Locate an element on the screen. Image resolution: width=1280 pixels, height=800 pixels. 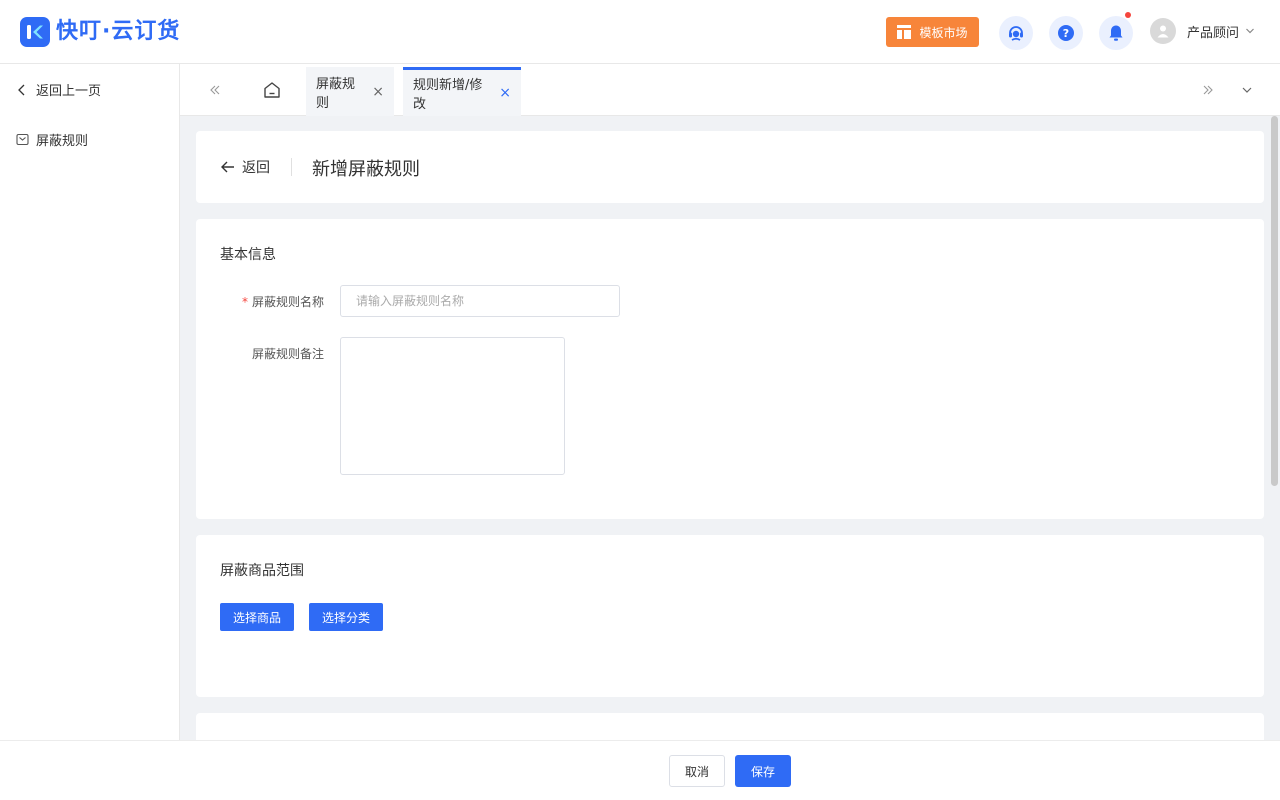
notification-dot is located at coordinates (1128, 15).